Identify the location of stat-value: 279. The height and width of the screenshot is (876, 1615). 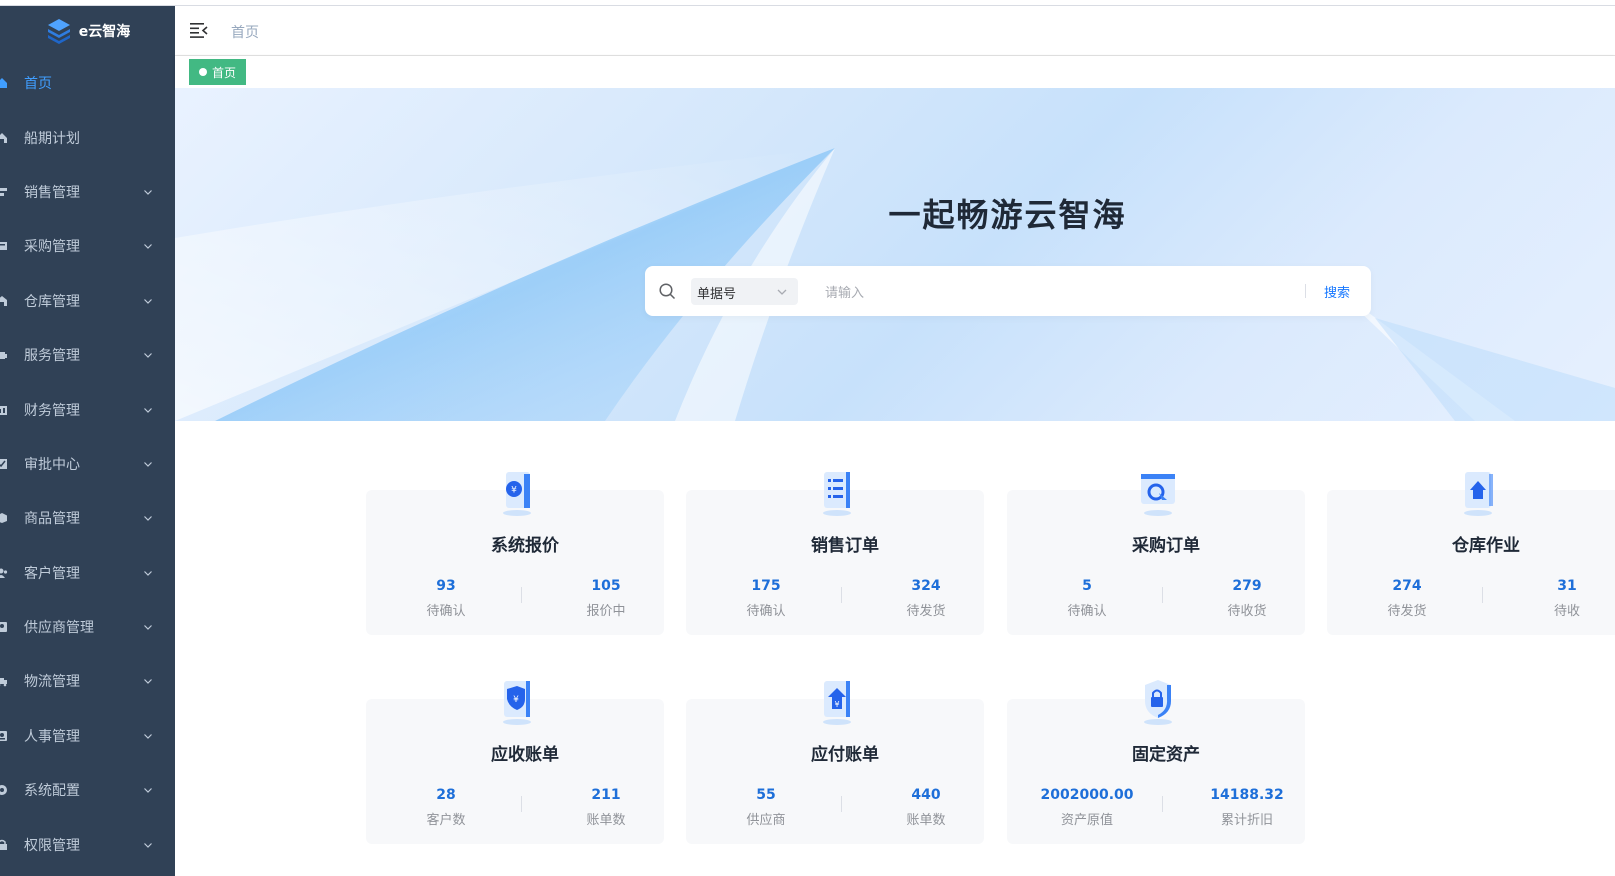
(1247, 586).